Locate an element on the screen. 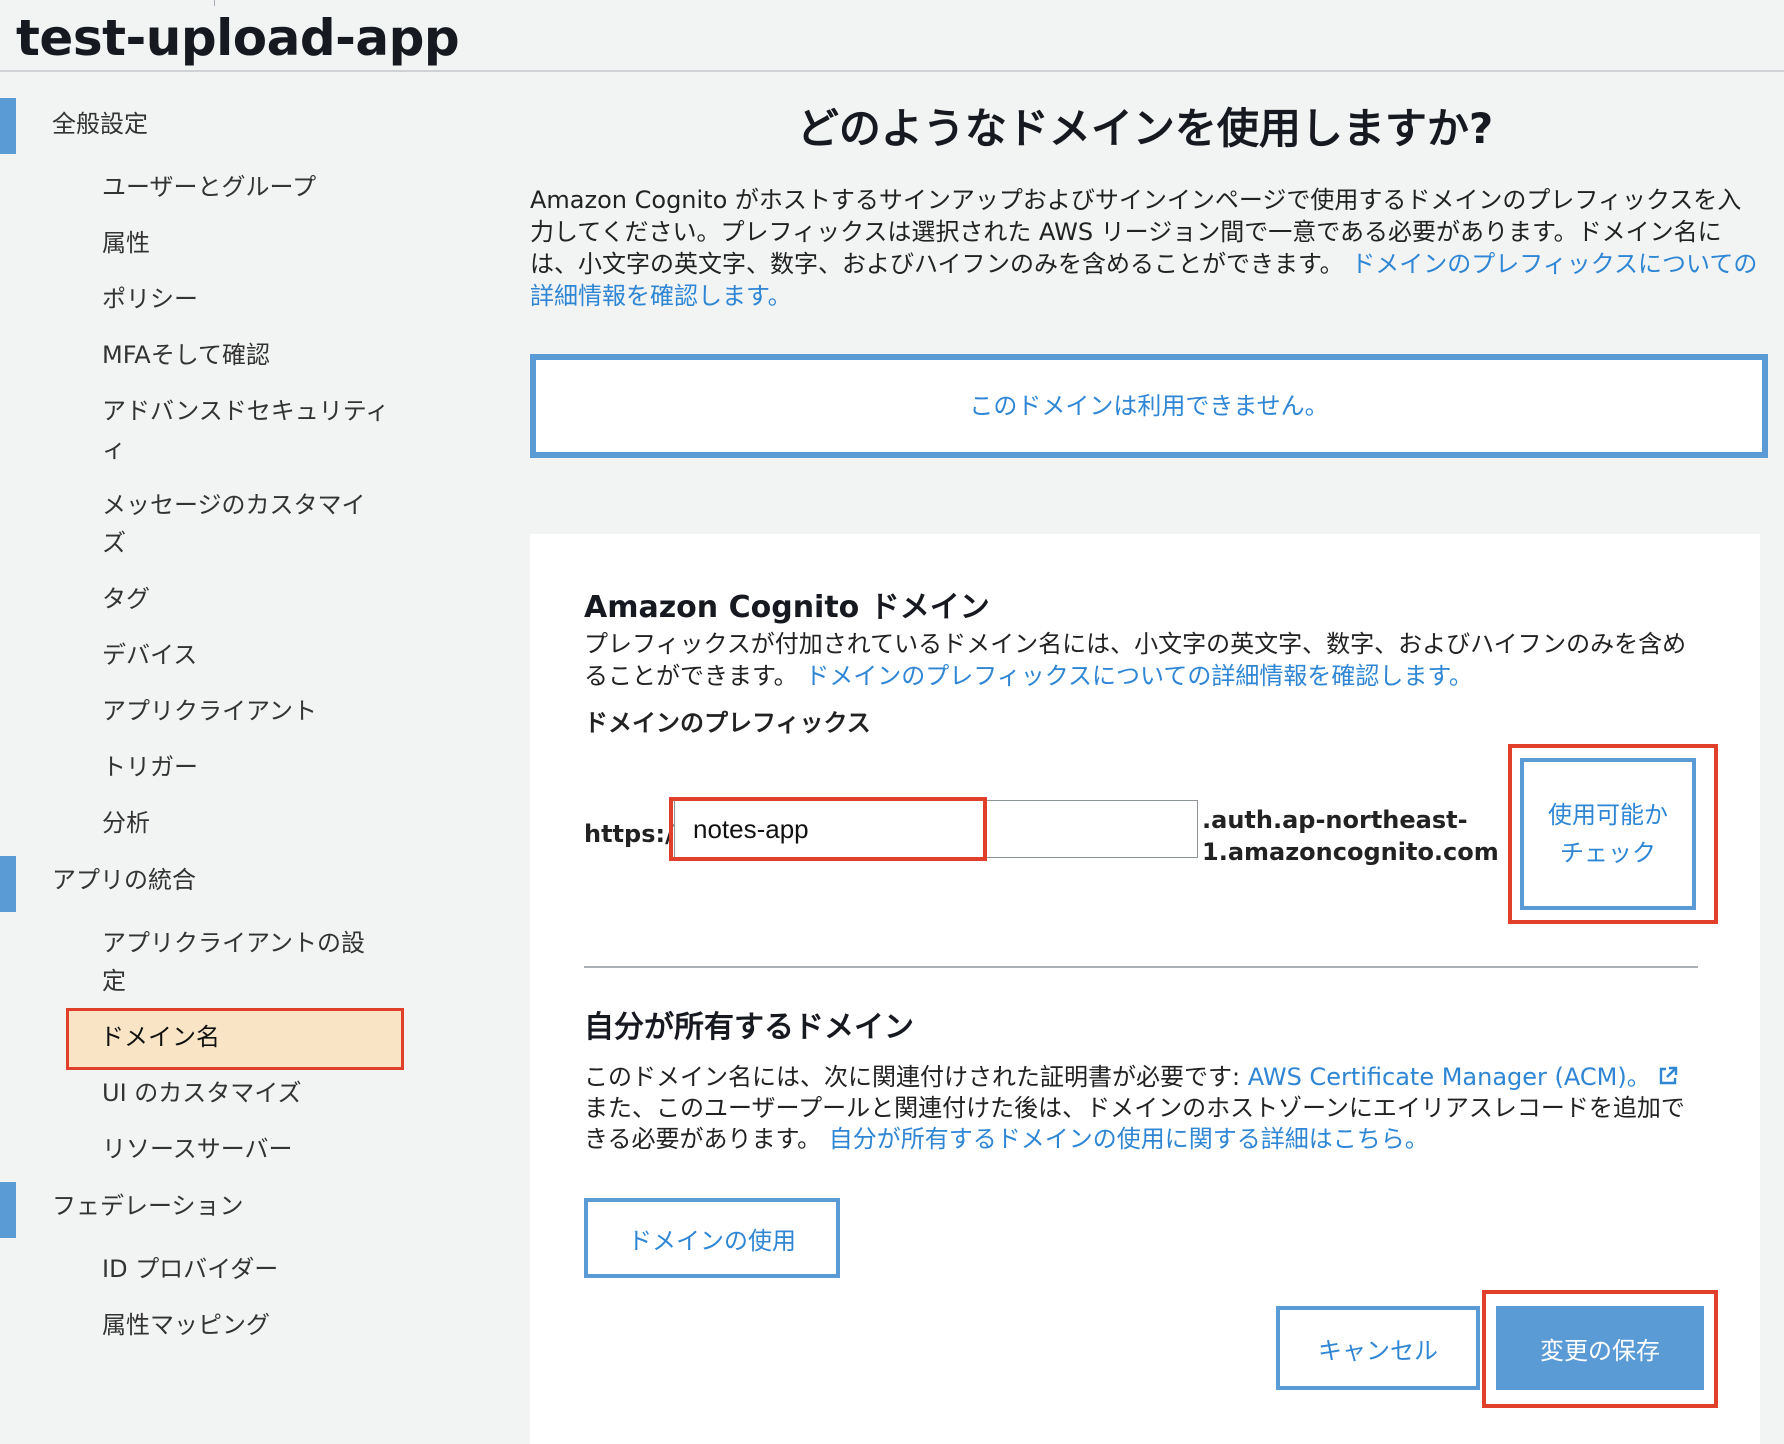 Image resolution: width=1784 pixels, height=1444 pixels. sidebar-item-label: メッセージのカスタマイ is located at coordinates (234, 505).